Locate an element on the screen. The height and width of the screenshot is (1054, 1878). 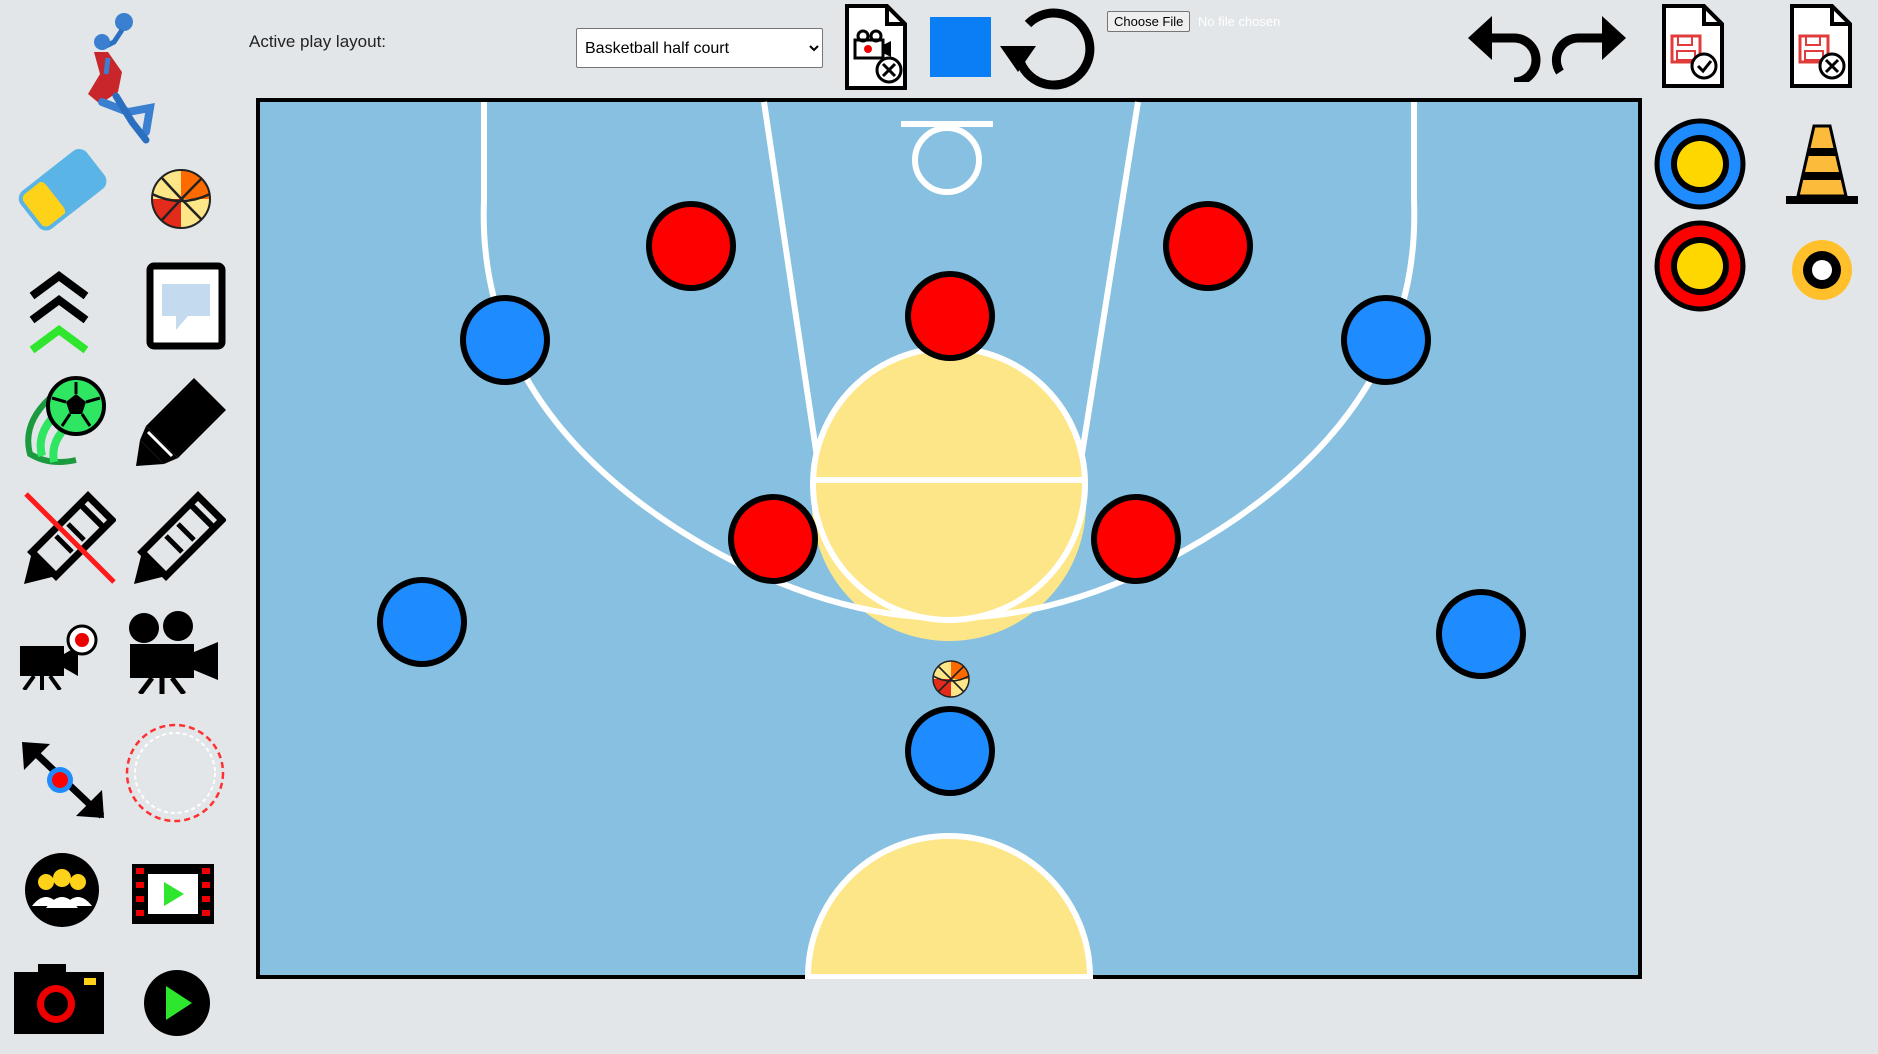
undo-button is located at coordinates (1506, 47).